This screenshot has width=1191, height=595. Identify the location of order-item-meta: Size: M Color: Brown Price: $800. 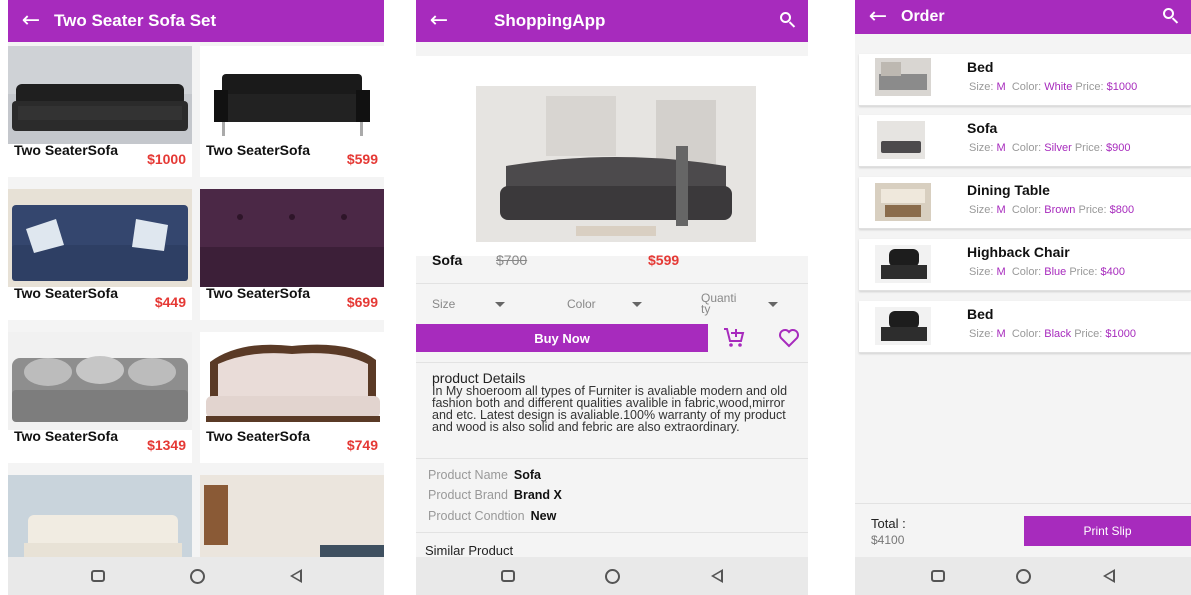
(1052, 210).